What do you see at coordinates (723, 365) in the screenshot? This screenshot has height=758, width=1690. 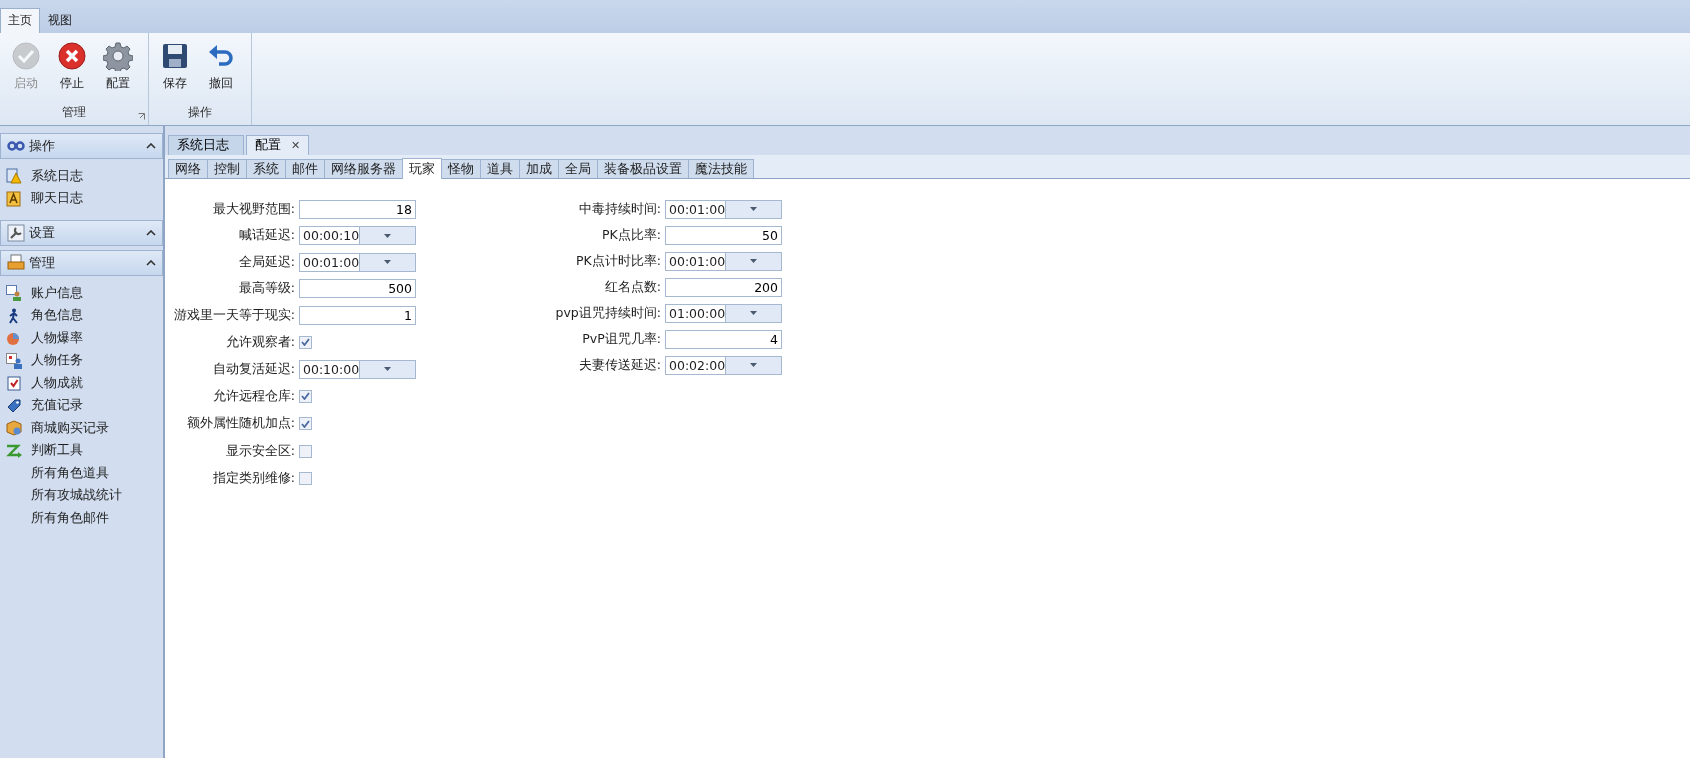 I see `time-dropdown: 00:02:00` at bounding box center [723, 365].